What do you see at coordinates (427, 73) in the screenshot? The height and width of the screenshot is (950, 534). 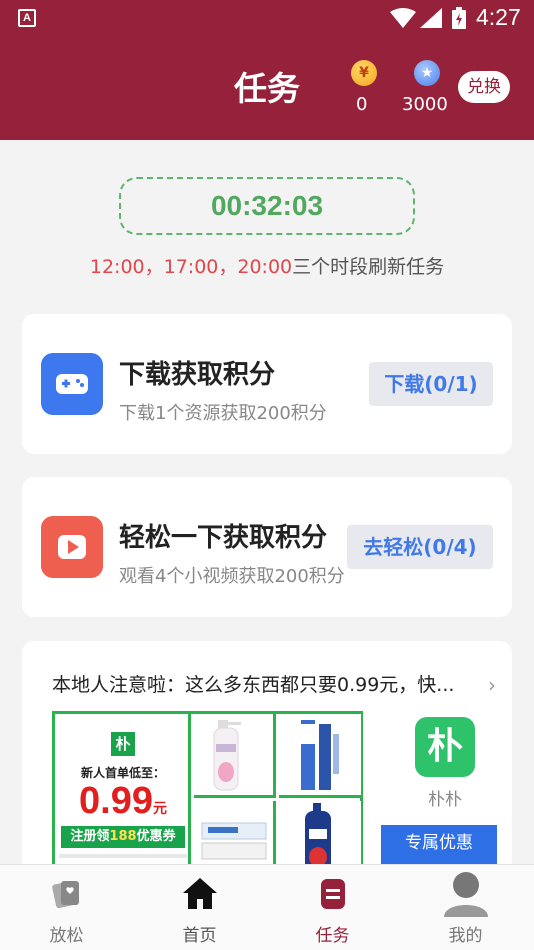 I see `blue-gem-icon: ★` at bounding box center [427, 73].